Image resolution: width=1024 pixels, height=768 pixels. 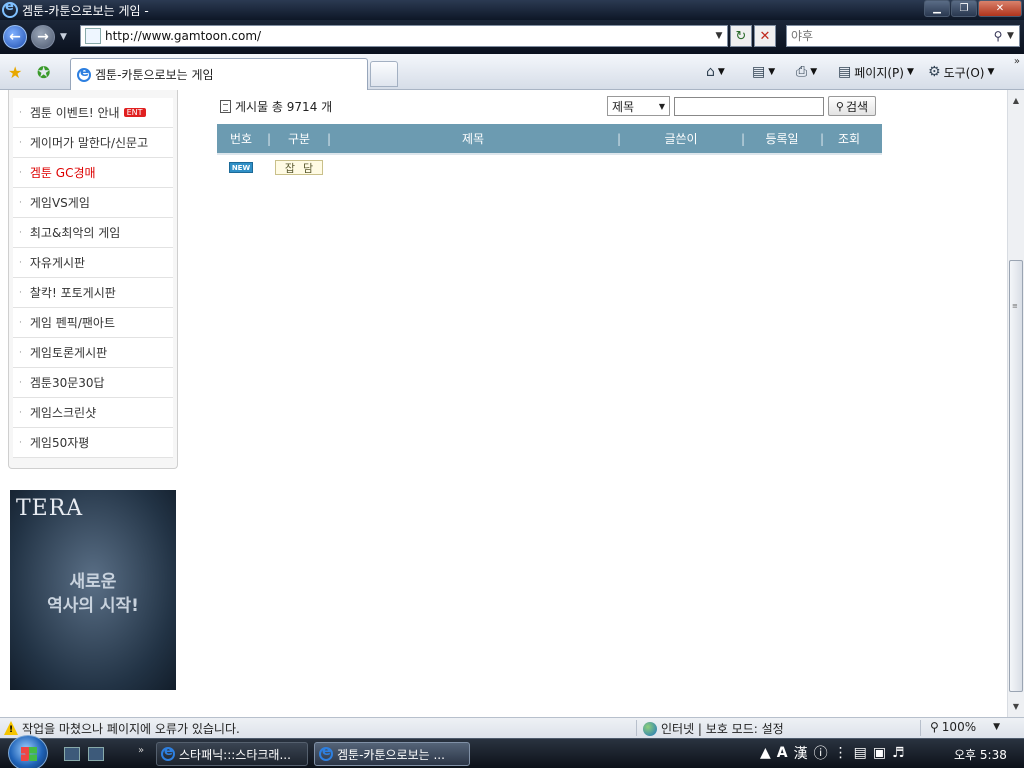 What do you see at coordinates (782, 753) in the screenshot?
I see `ime-mode-icon: A` at bounding box center [782, 753].